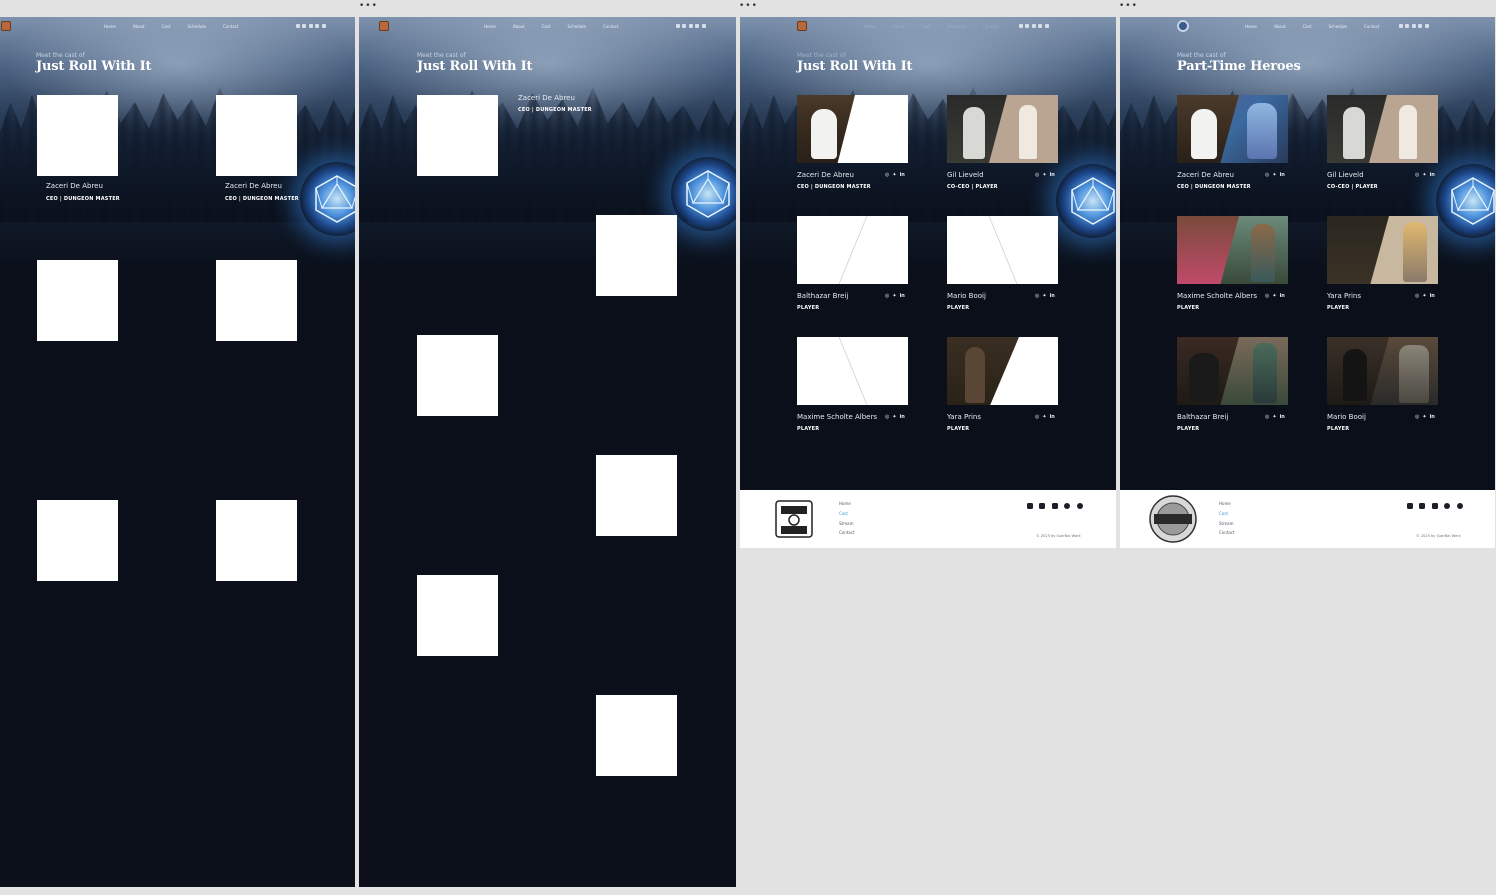 The image size is (1496, 895). Describe the element at coordinates (794, 519) in the screenshot. I see `just-roll-with-it-logo-icon` at that location.